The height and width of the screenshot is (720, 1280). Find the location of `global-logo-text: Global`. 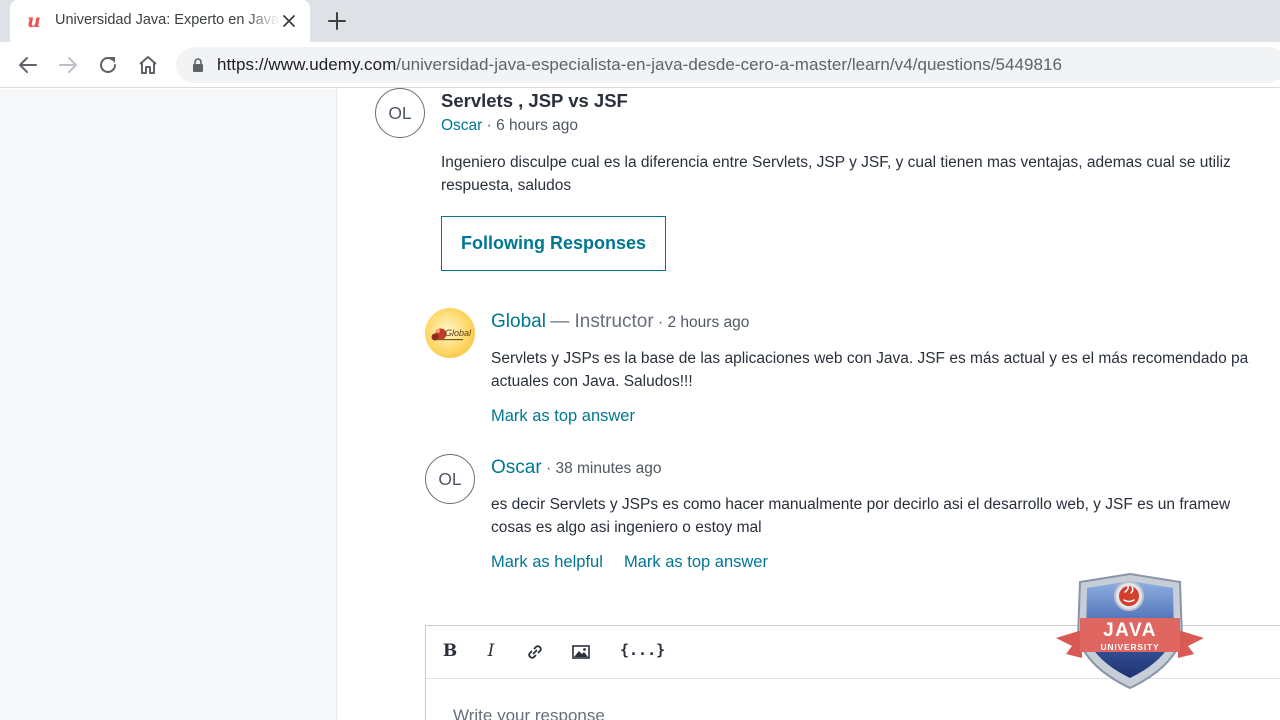

global-logo-text: Global is located at coordinates (458, 333).